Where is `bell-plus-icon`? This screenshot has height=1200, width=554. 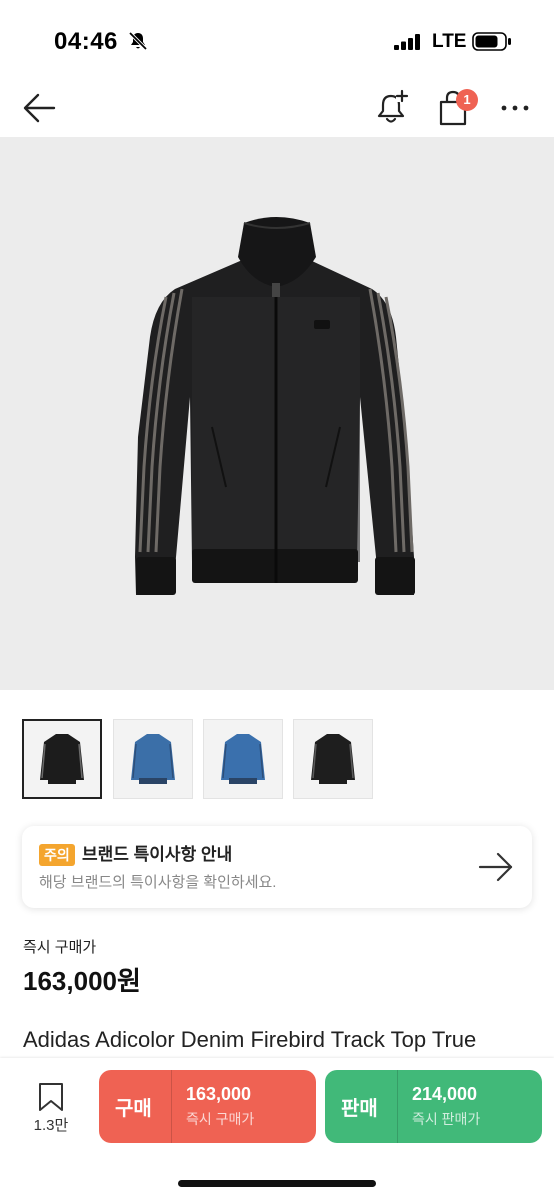 bell-plus-icon is located at coordinates (391, 108).